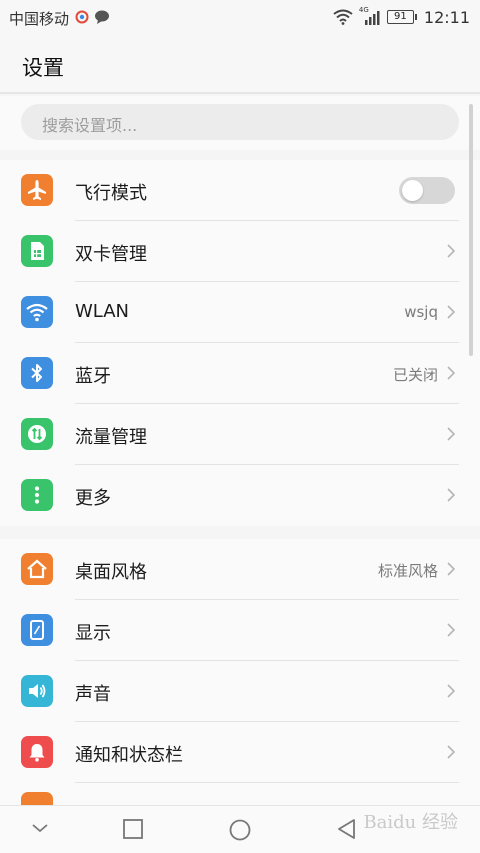 Image resolution: width=480 pixels, height=853 pixels. What do you see at coordinates (240, 312) in the screenshot?
I see `setting-wlan: WLAN wsjq` at bounding box center [240, 312].